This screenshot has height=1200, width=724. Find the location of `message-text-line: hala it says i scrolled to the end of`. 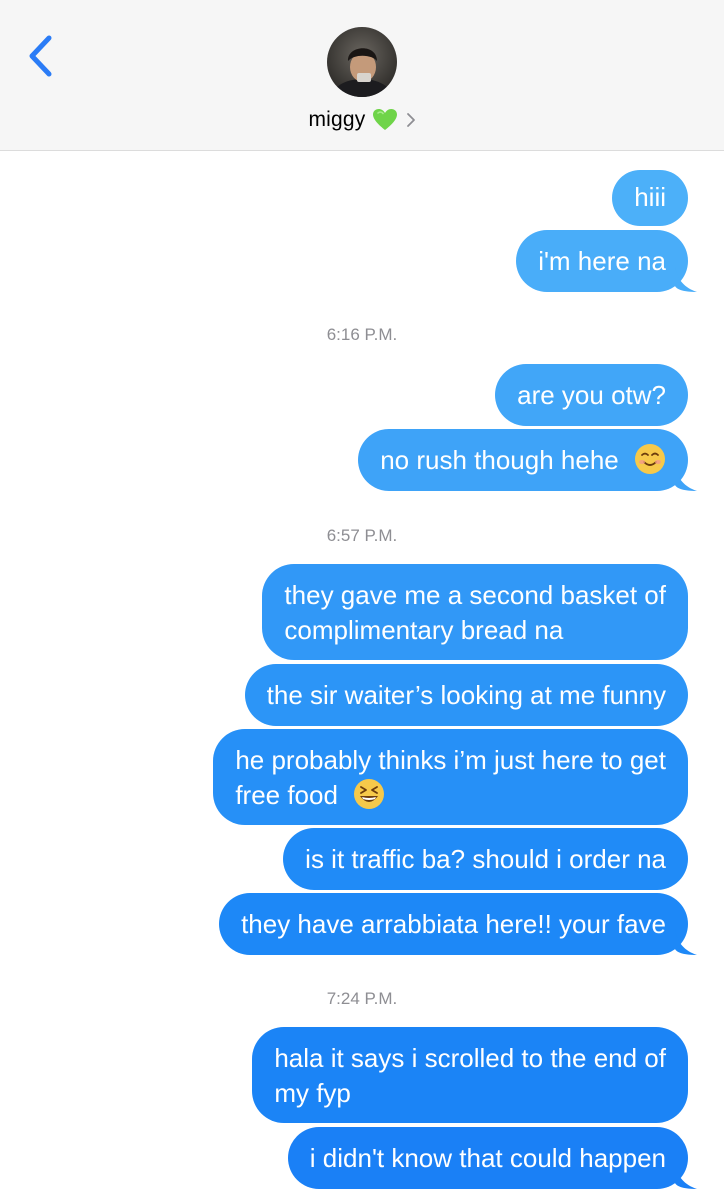

message-text-line: hala it says i scrolled to the end of is located at coordinates (470, 1058).